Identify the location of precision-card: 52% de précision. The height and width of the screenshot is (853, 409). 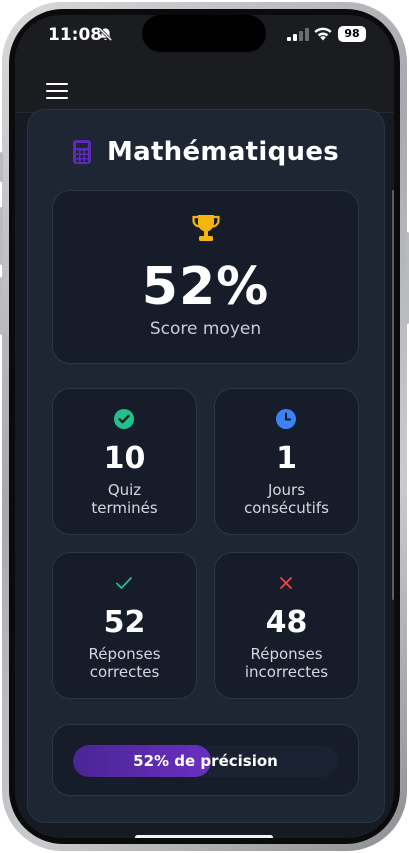
(205, 760).